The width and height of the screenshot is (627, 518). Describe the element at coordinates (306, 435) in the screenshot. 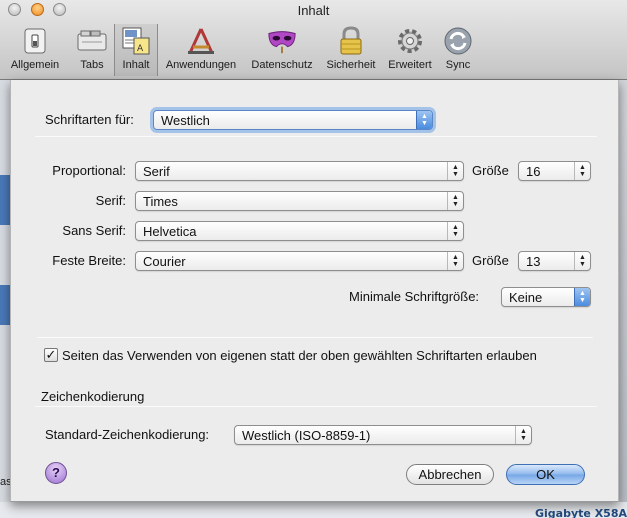

I see `popup-value: Westlich (ISO-8859-1)` at that location.